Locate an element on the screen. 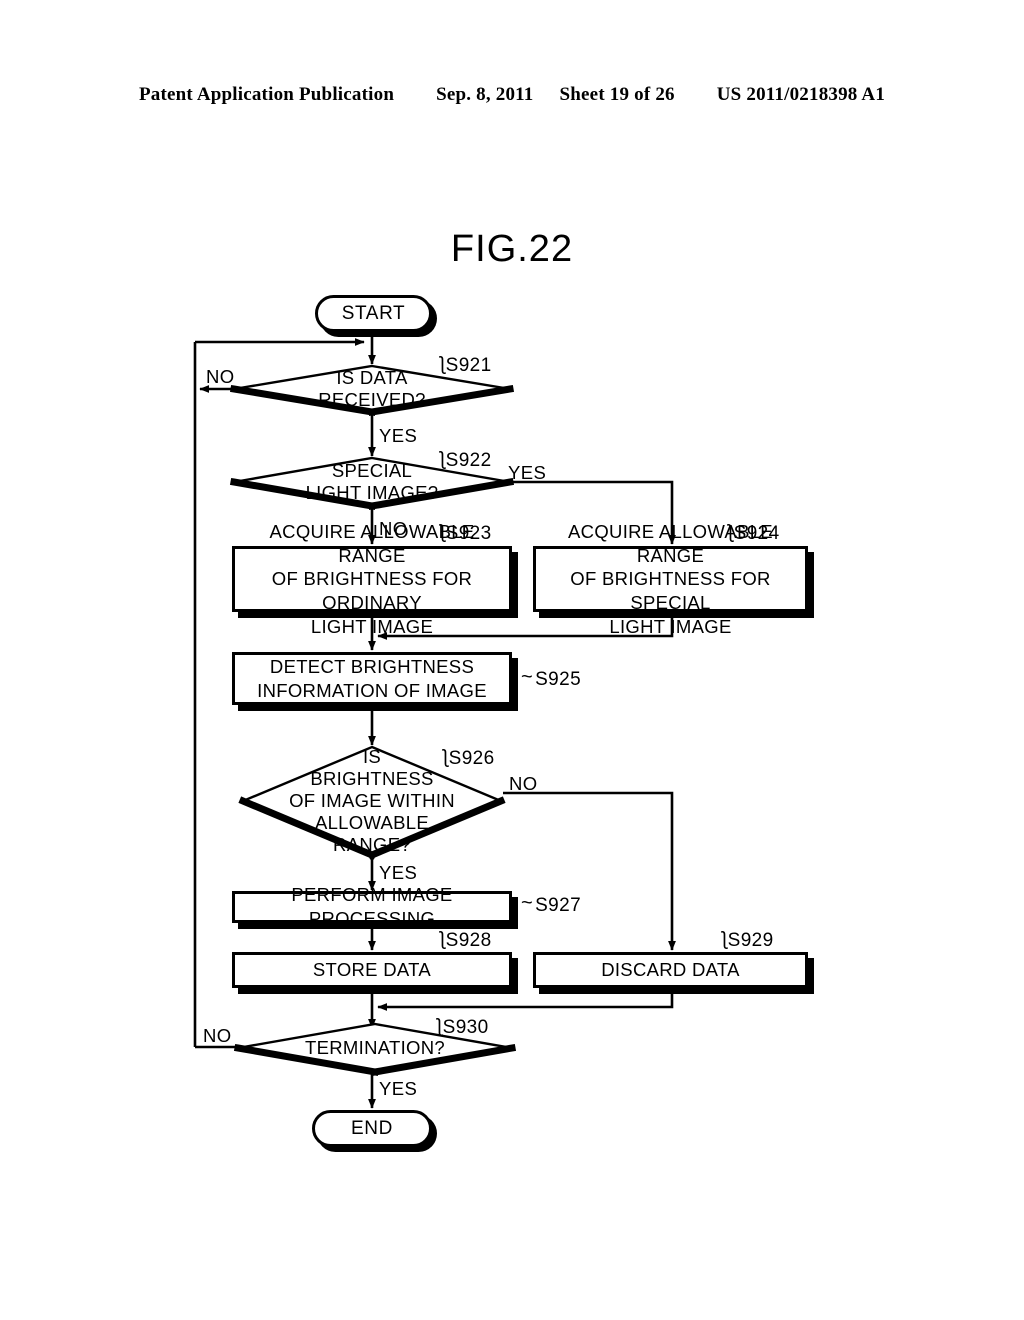 This screenshot has height=1320, width=1024. node-s929-discard-data: DISCARD DATA is located at coordinates (670, 970).